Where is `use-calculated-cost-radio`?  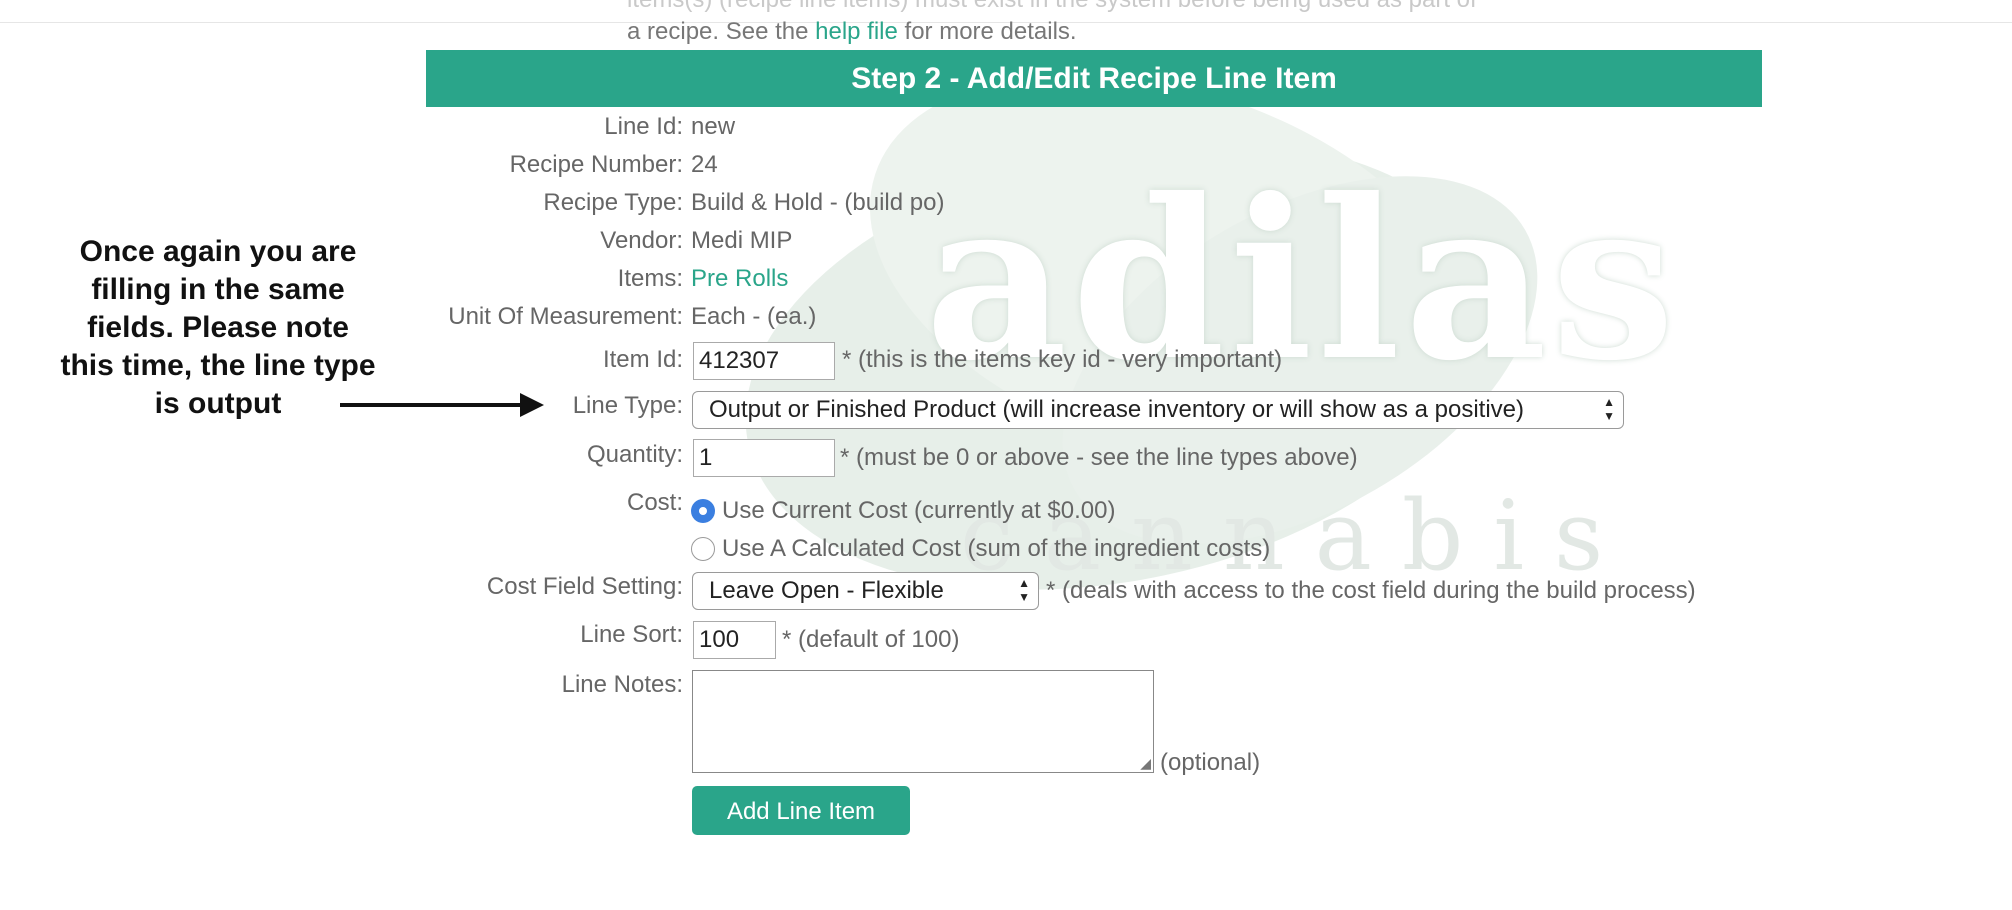 use-calculated-cost-radio is located at coordinates (703, 549).